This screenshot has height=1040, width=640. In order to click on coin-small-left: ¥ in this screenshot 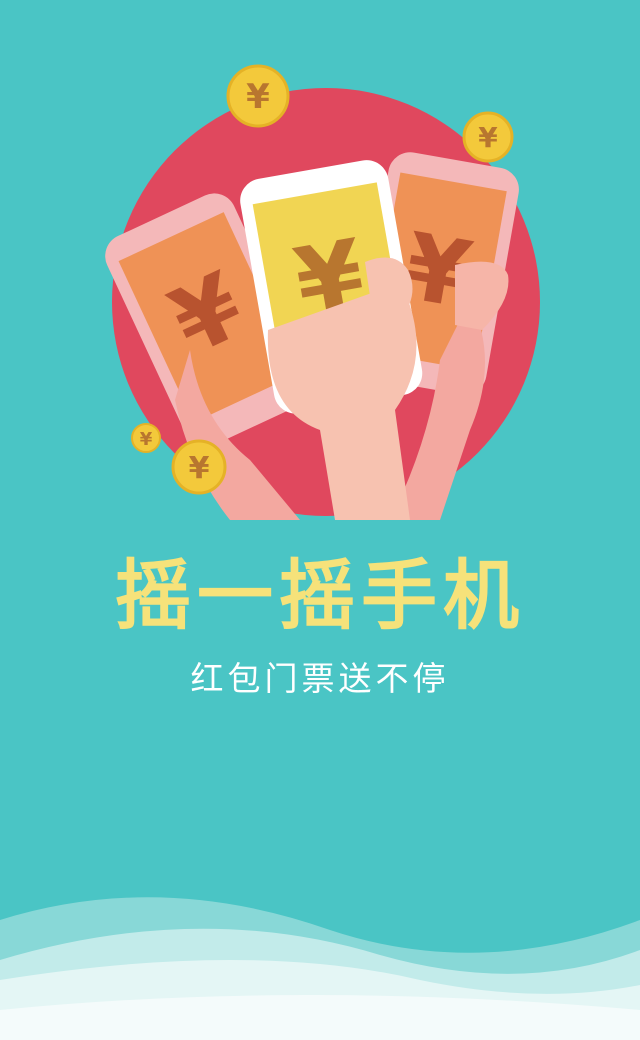, I will do `click(146, 438)`.